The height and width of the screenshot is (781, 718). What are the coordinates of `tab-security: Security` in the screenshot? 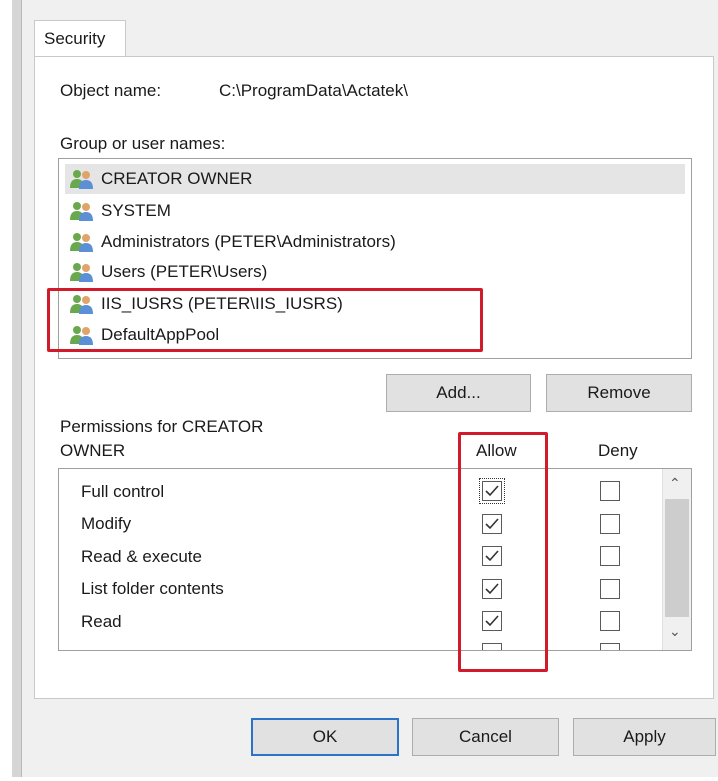 It's located at (80, 39).